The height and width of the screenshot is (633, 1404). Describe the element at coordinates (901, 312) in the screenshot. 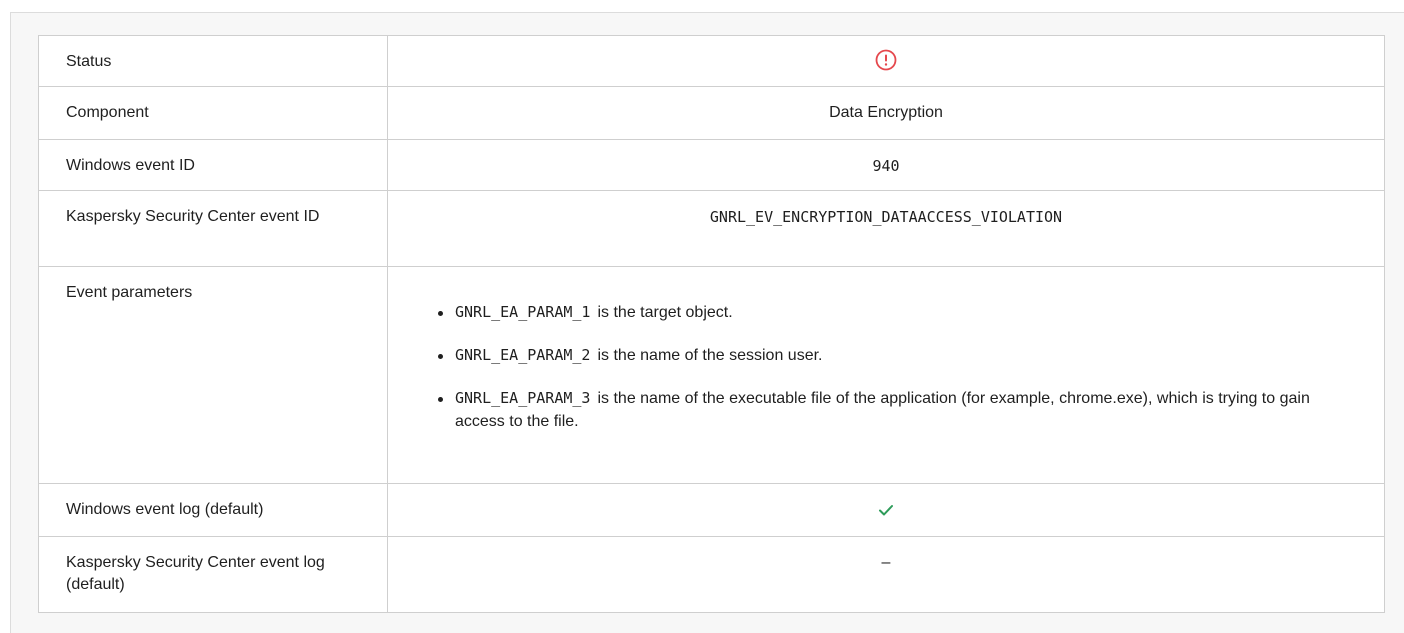

I see `list-item: GNRL_EA_PARAM_1 is the target object.` at that location.